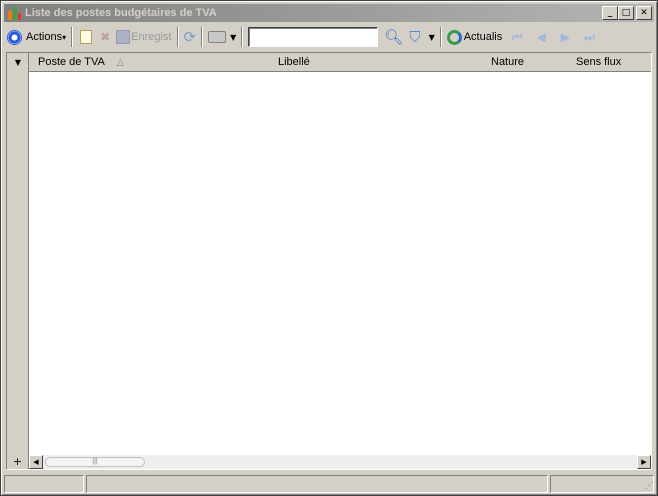 This screenshot has height=496, width=658. What do you see at coordinates (217, 37) in the screenshot?
I see `print-icon` at bounding box center [217, 37].